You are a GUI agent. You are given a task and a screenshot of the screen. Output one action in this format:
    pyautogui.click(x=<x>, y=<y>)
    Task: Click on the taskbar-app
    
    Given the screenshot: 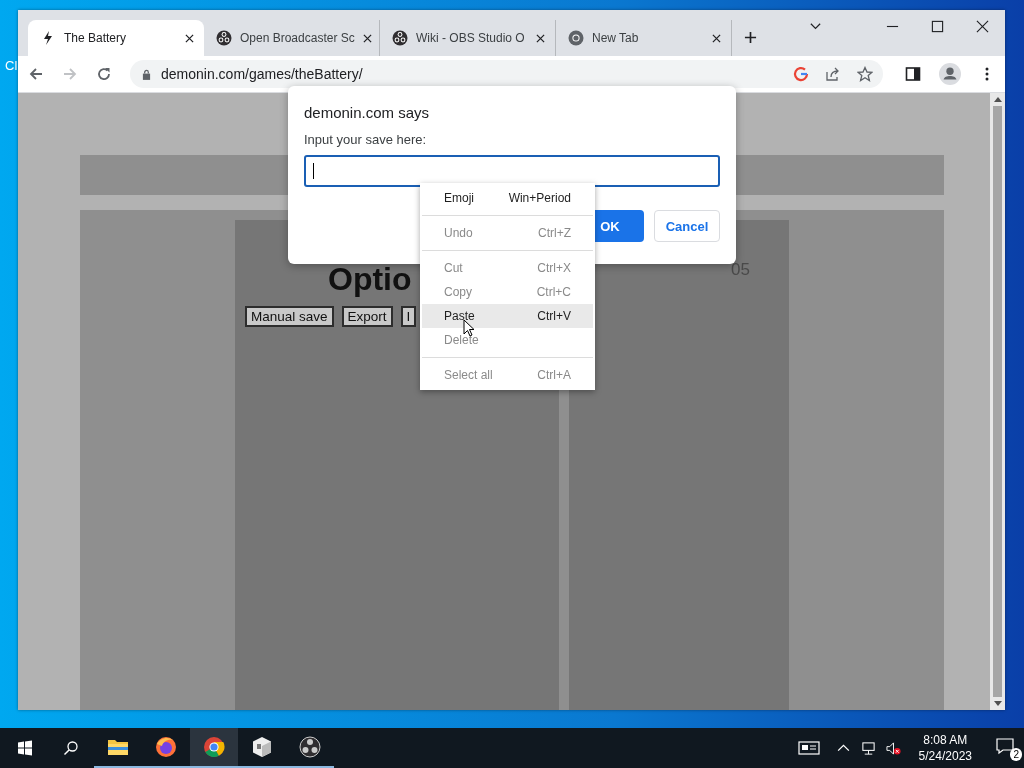 What is the action you would take?
    pyautogui.click(x=214, y=748)
    